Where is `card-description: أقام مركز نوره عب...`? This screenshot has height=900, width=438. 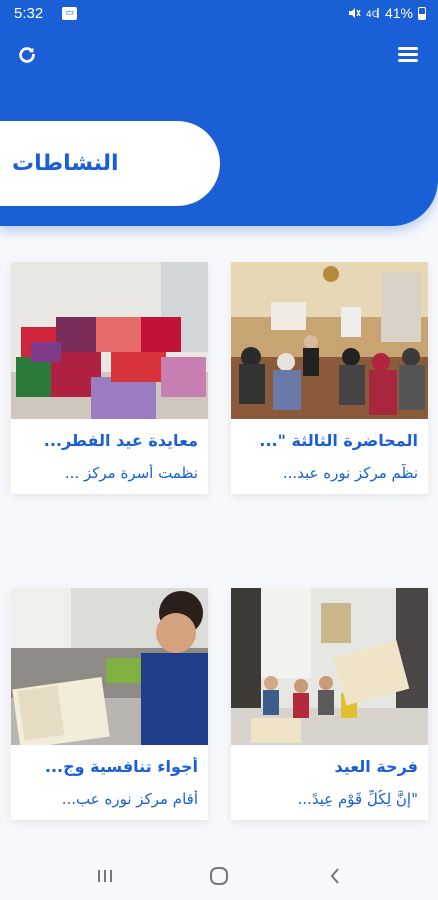
card-description: أقام مركز نوره عب... is located at coordinates (129, 799).